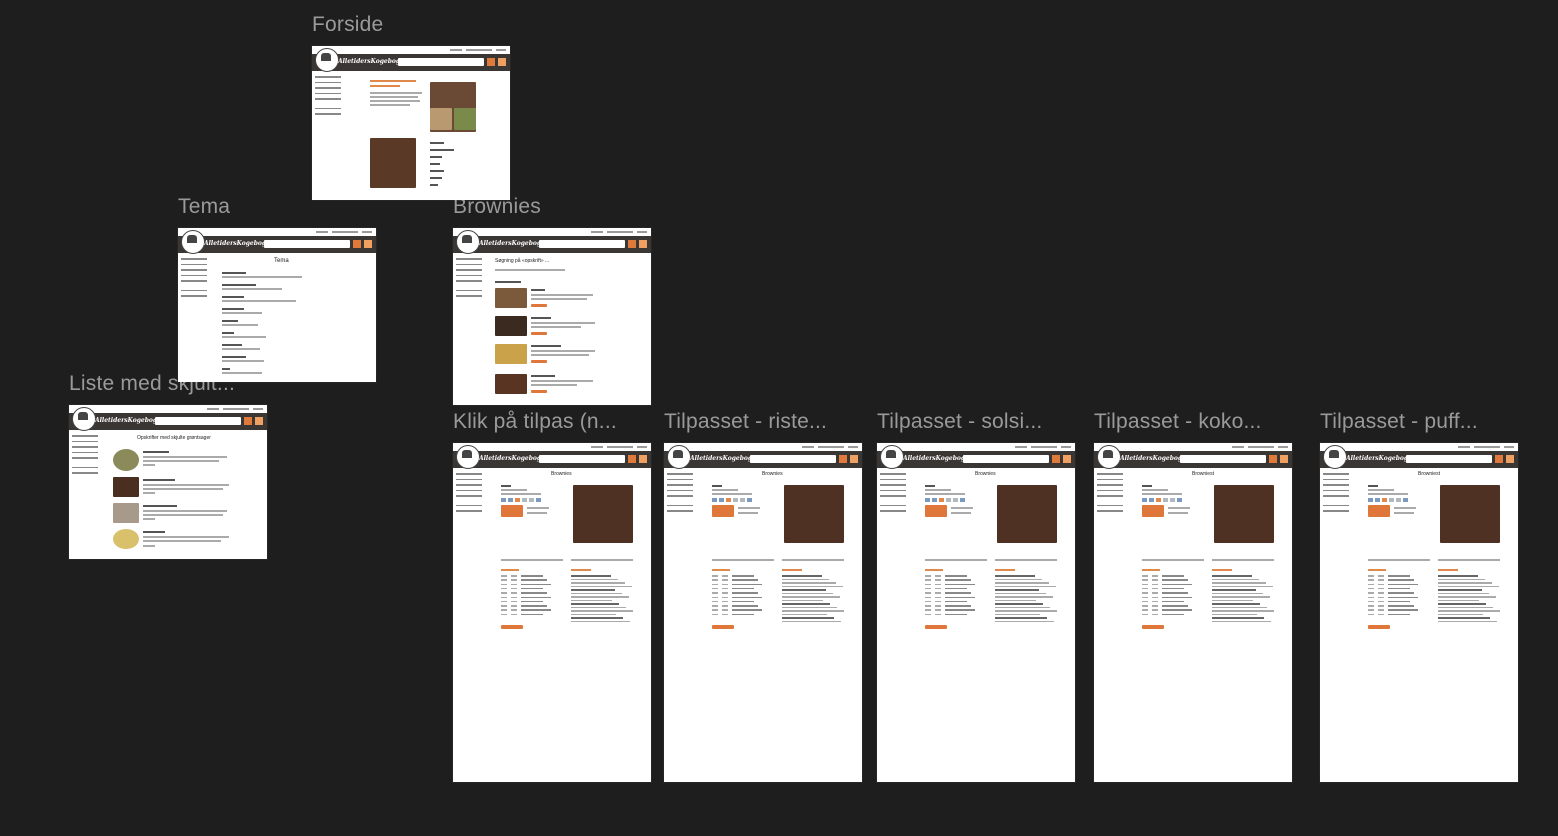  I want to click on frame-label-forside: Forside, so click(347, 25).